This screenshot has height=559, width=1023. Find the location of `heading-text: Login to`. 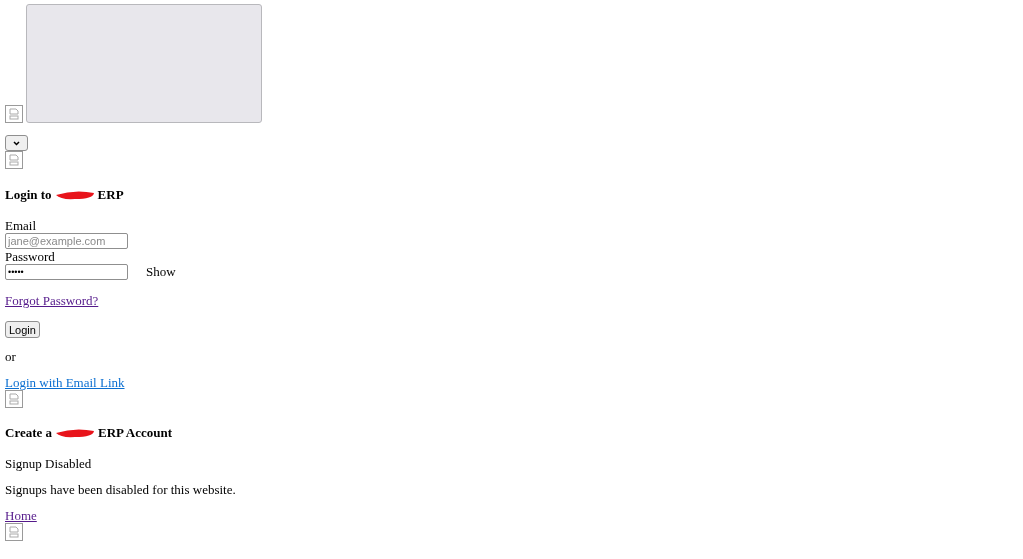

heading-text: Login to is located at coordinates (28, 195).